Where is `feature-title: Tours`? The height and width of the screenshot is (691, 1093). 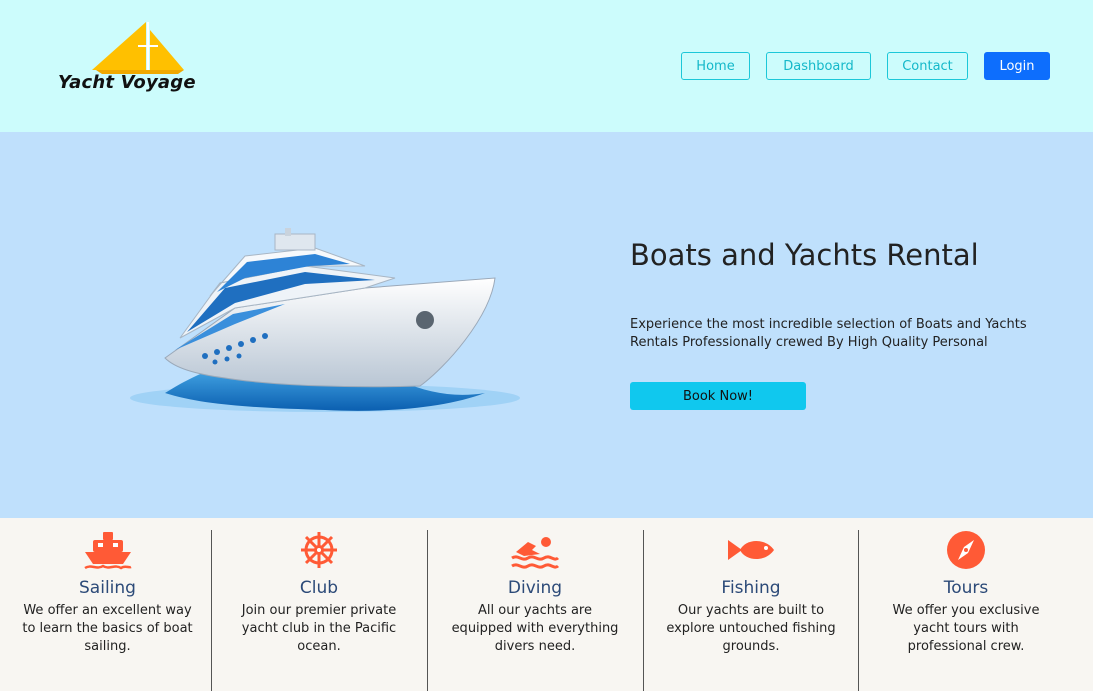 feature-title: Tours is located at coordinates (966, 588).